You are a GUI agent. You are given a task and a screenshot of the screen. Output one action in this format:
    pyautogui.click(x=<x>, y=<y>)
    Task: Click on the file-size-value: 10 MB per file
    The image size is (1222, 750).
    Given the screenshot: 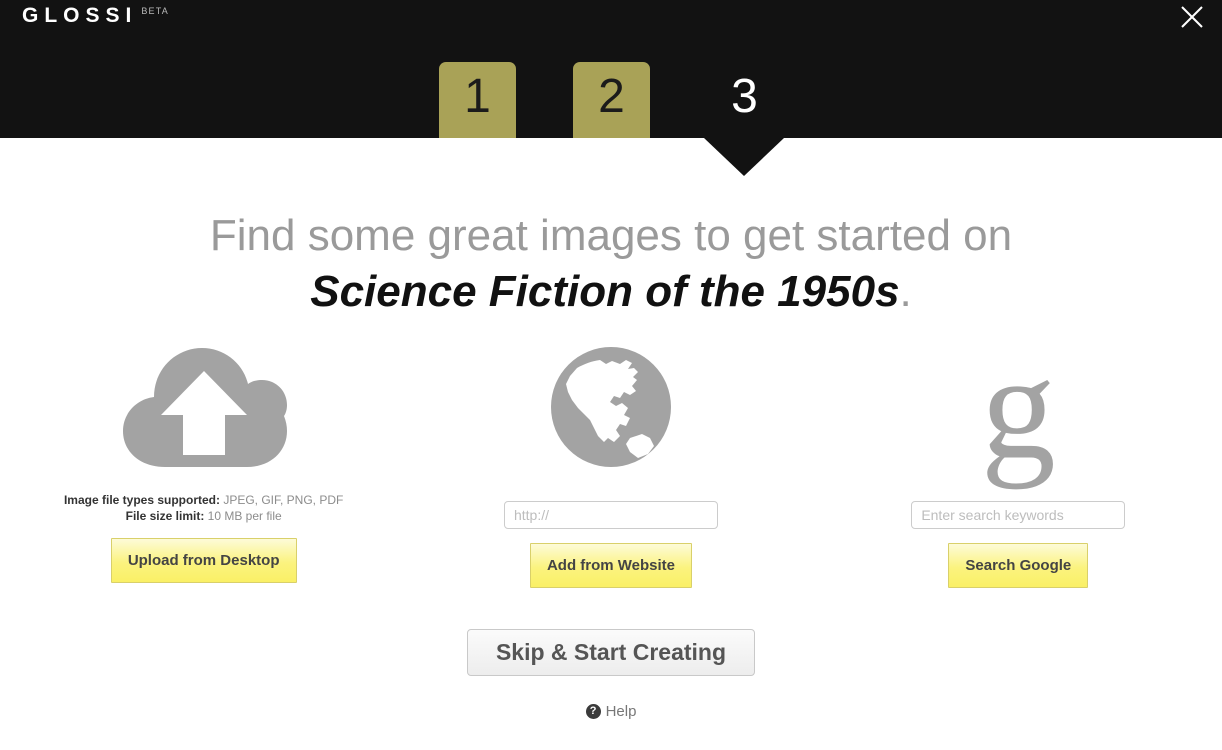 What is the action you would take?
    pyautogui.click(x=243, y=516)
    